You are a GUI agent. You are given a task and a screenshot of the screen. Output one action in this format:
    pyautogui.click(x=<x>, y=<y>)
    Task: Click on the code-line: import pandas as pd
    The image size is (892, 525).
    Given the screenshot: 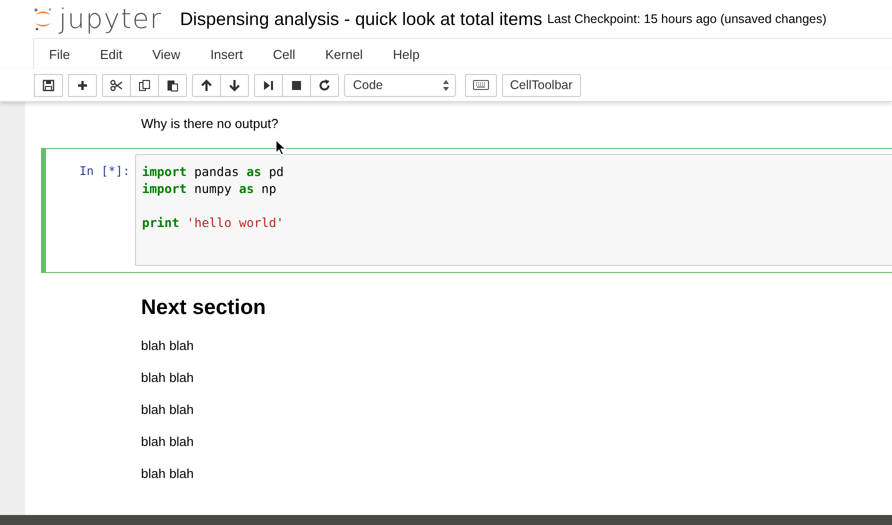 What is the action you would take?
    pyautogui.click(x=213, y=171)
    